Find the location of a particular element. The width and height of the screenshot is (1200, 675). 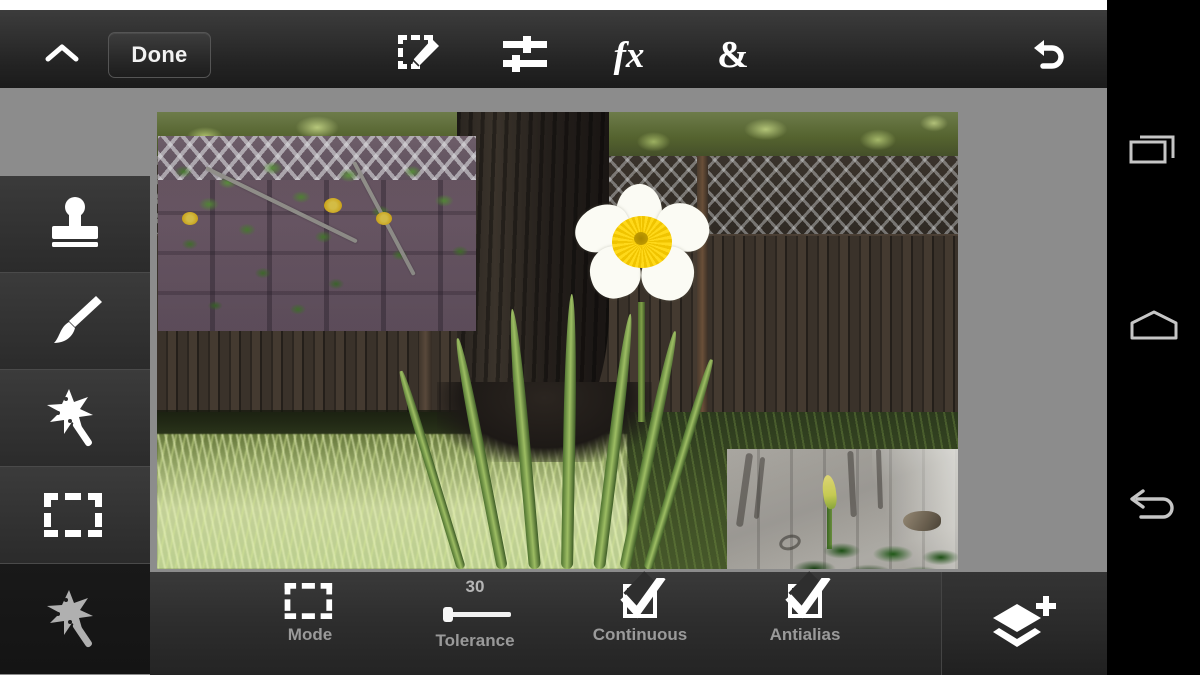

slider-thumb is located at coordinates (448, 614).